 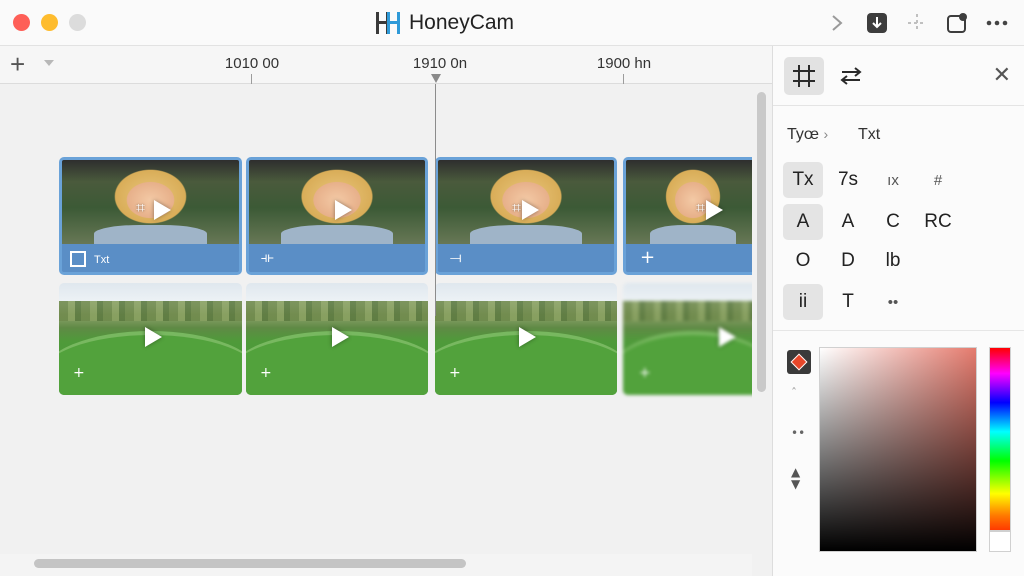 I want to click on toolbar-right, so click(x=917, y=23).